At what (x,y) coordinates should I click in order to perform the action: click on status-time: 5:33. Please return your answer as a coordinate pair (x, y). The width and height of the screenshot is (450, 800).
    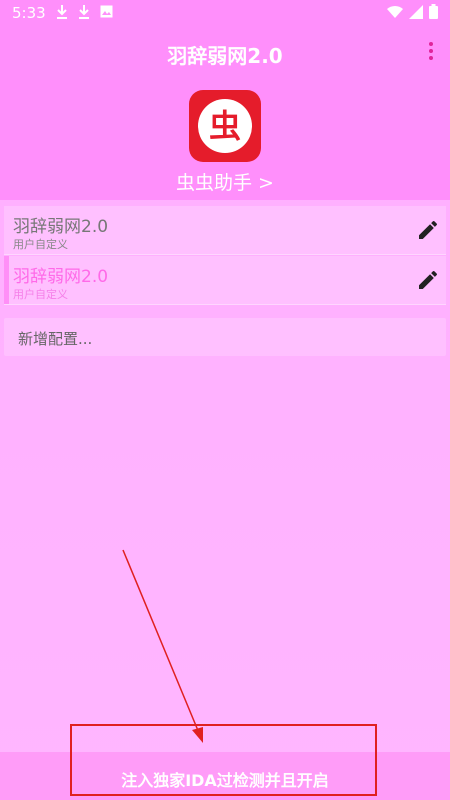
    Looking at the image, I should click on (29, 13).